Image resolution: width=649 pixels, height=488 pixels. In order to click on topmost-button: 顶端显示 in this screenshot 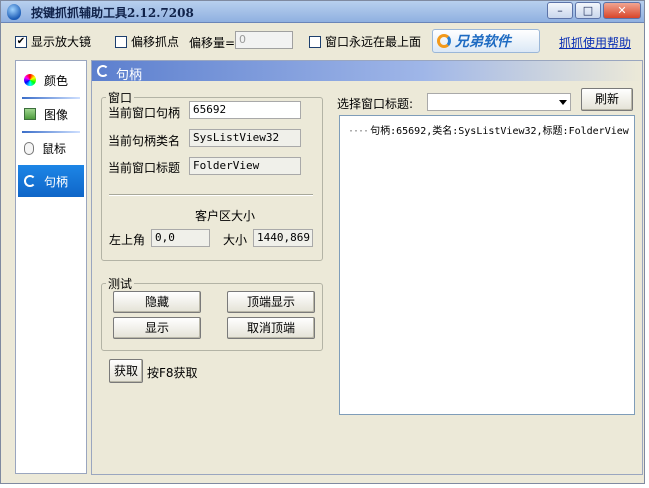, I will do `click(271, 302)`.